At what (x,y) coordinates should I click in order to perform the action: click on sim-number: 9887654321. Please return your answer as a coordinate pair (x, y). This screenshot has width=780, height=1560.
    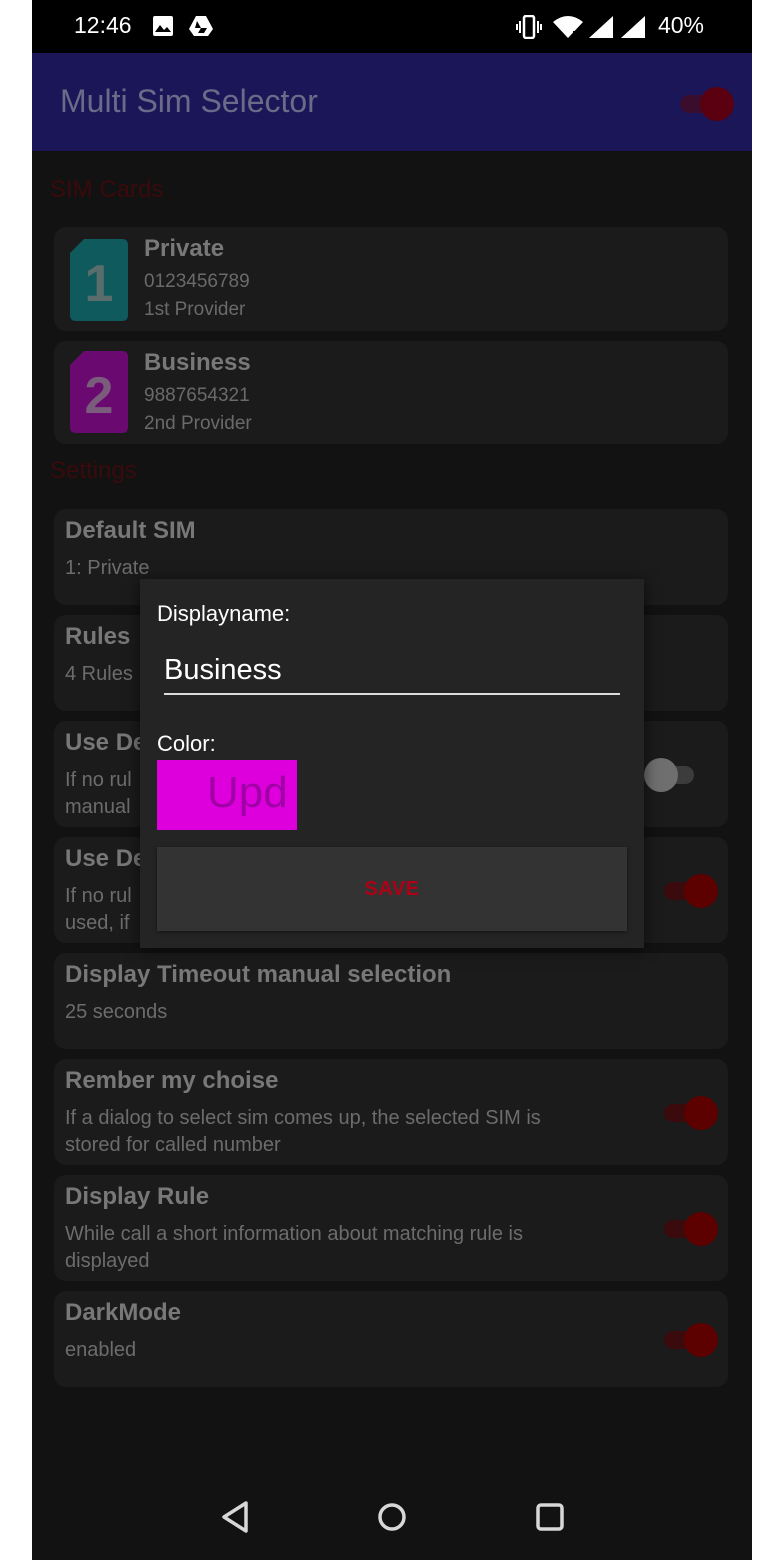
    Looking at the image, I should click on (197, 395).